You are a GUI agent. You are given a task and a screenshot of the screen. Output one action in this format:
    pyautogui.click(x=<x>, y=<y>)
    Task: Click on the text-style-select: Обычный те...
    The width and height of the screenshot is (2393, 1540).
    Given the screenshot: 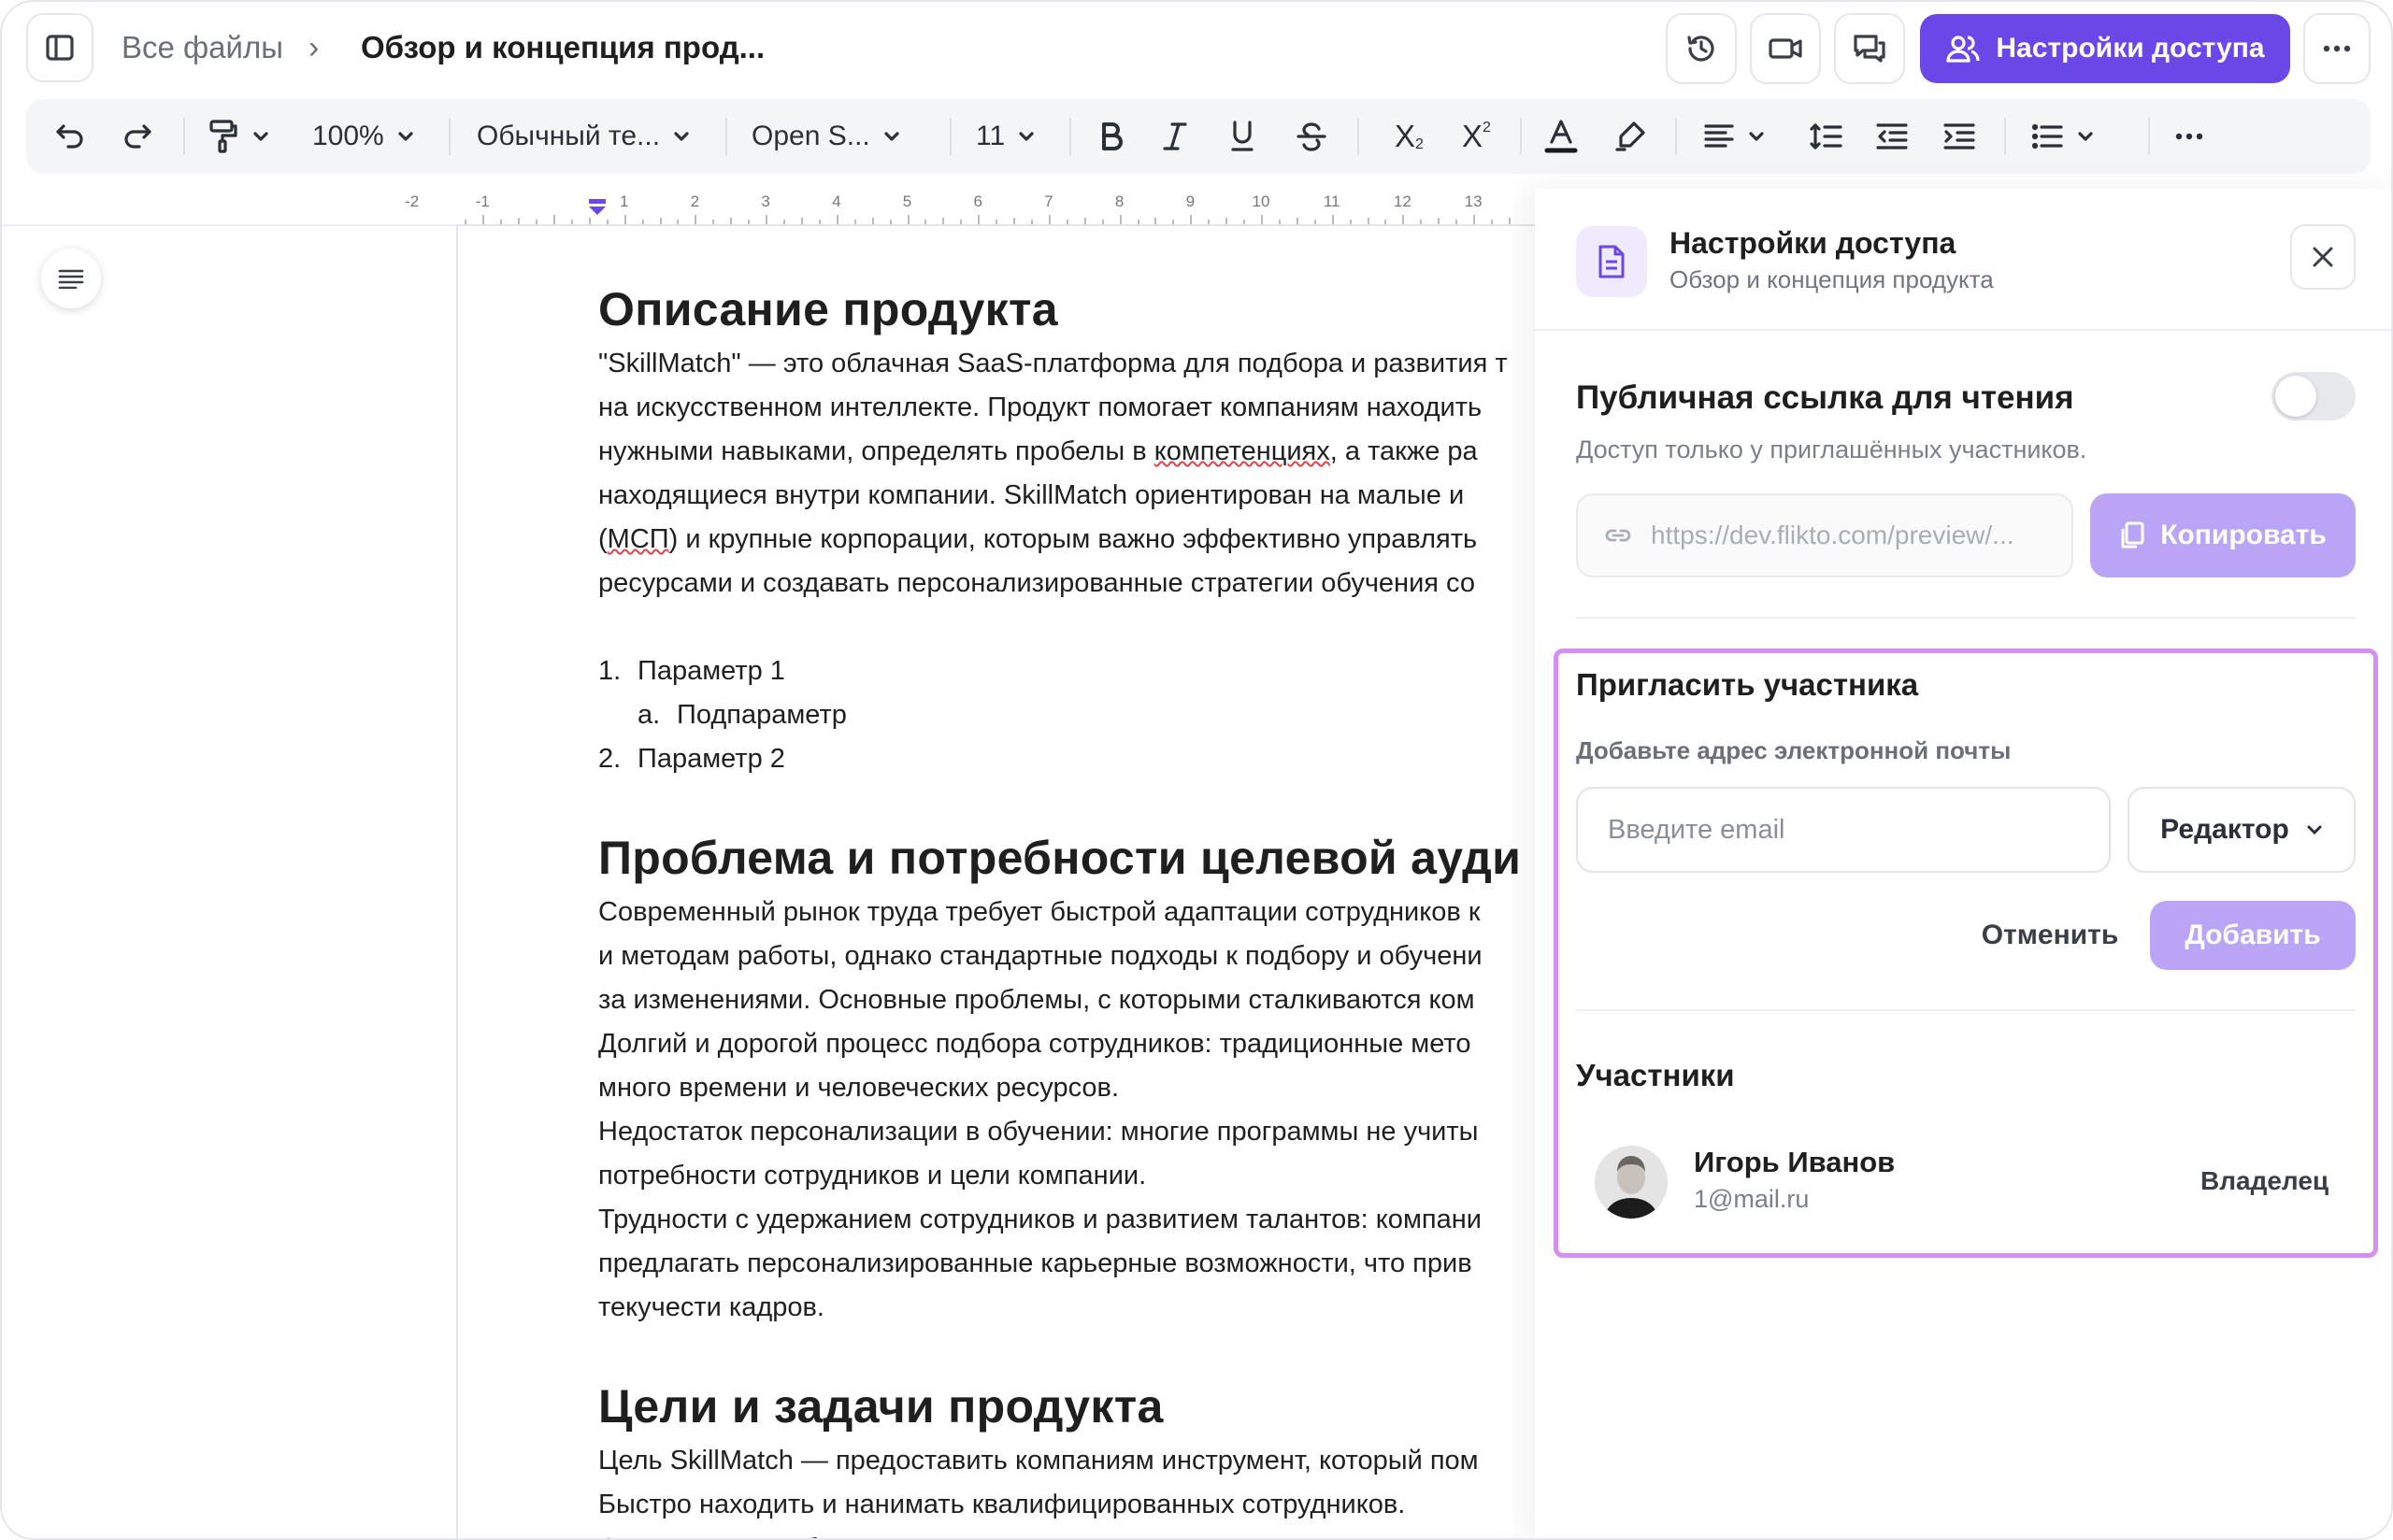 What is the action you would take?
    pyautogui.click(x=584, y=136)
    